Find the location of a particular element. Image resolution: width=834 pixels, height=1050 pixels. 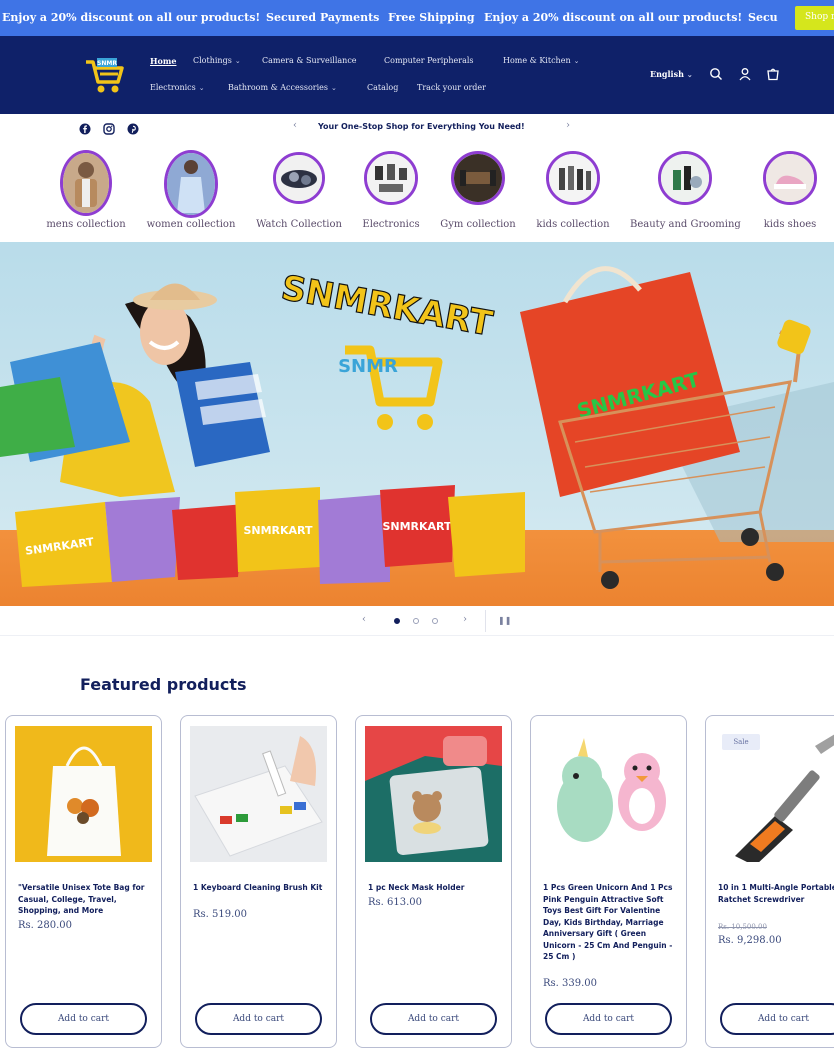

nav-electronics: Electronics ⌄ is located at coordinates (177, 87).